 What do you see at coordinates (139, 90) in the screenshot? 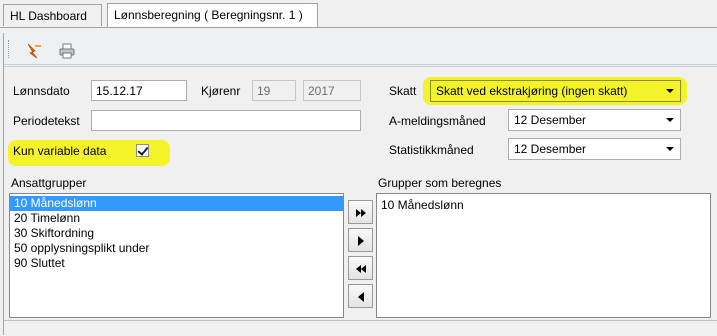
I see `lonnsdato-field` at bounding box center [139, 90].